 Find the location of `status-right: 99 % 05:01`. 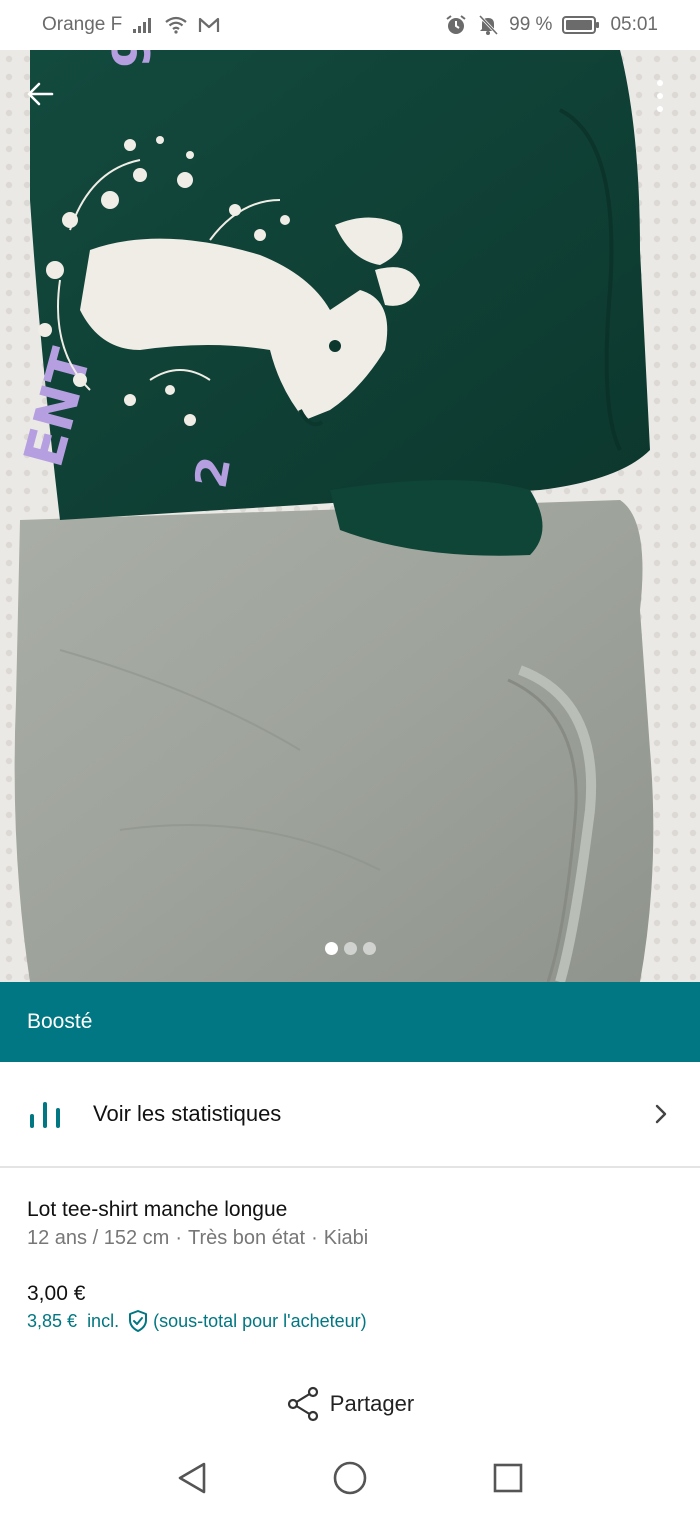

status-right: 99 % 05:01 is located at coordinates (551, 25).